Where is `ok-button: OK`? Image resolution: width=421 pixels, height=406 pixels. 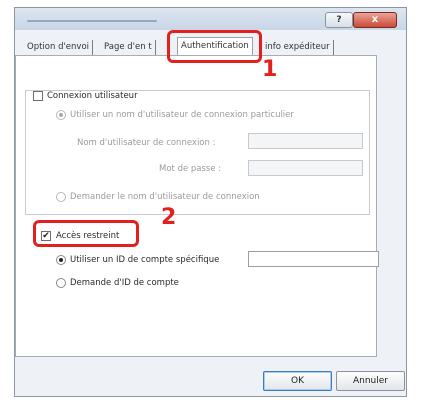
ok-button: OK is located at coordinates (297, 381).